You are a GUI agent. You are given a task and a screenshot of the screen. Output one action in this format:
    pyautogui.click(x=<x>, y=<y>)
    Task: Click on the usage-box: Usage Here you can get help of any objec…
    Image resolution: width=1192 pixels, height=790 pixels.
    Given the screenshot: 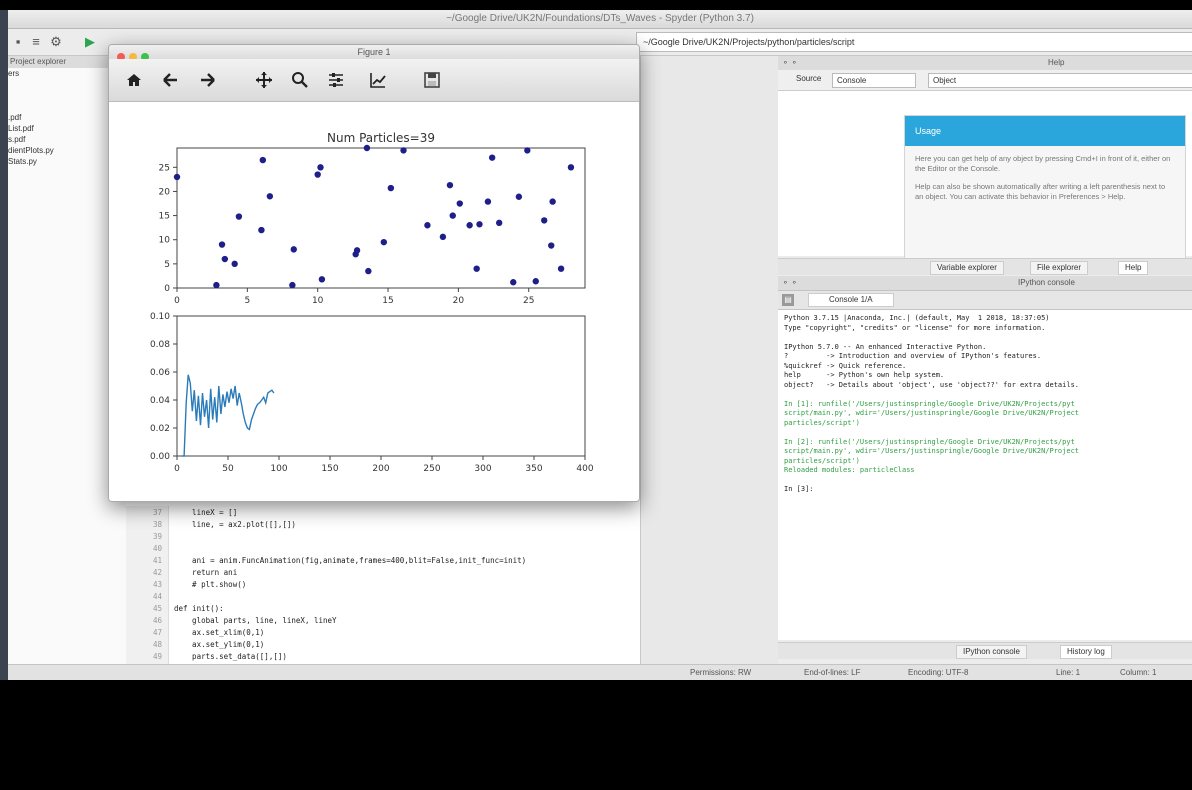 What is the action you would take?
    pyautogui.click(x=1045, y=191)
    